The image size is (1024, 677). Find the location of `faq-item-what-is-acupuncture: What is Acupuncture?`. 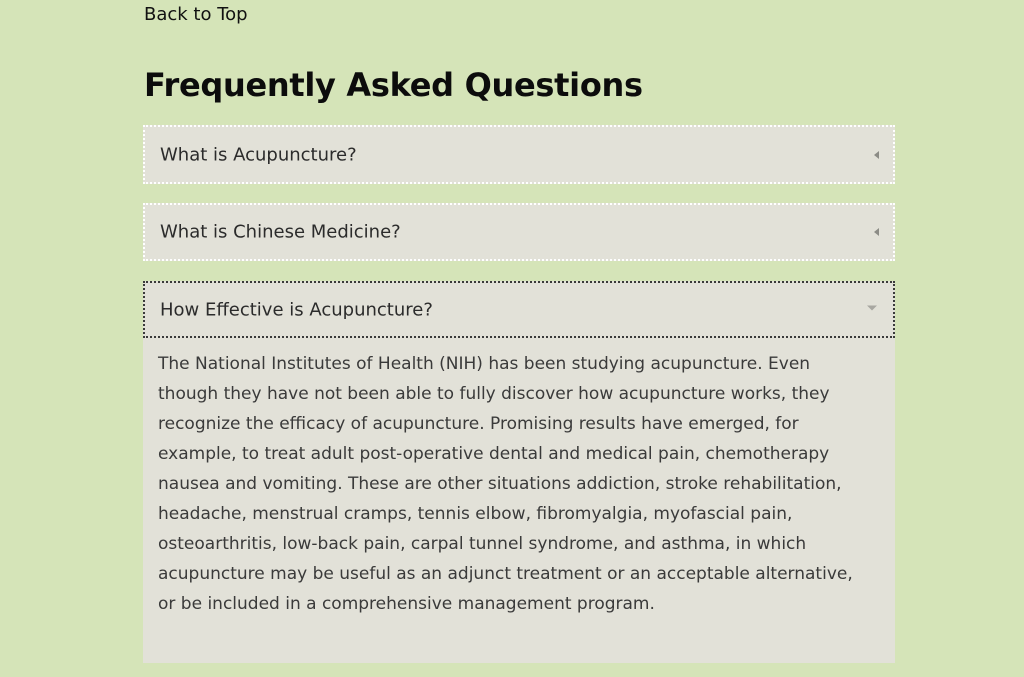

faq-item-what-is-acupuncture: What is Acupuncture? is located at coordinates (519, 154).